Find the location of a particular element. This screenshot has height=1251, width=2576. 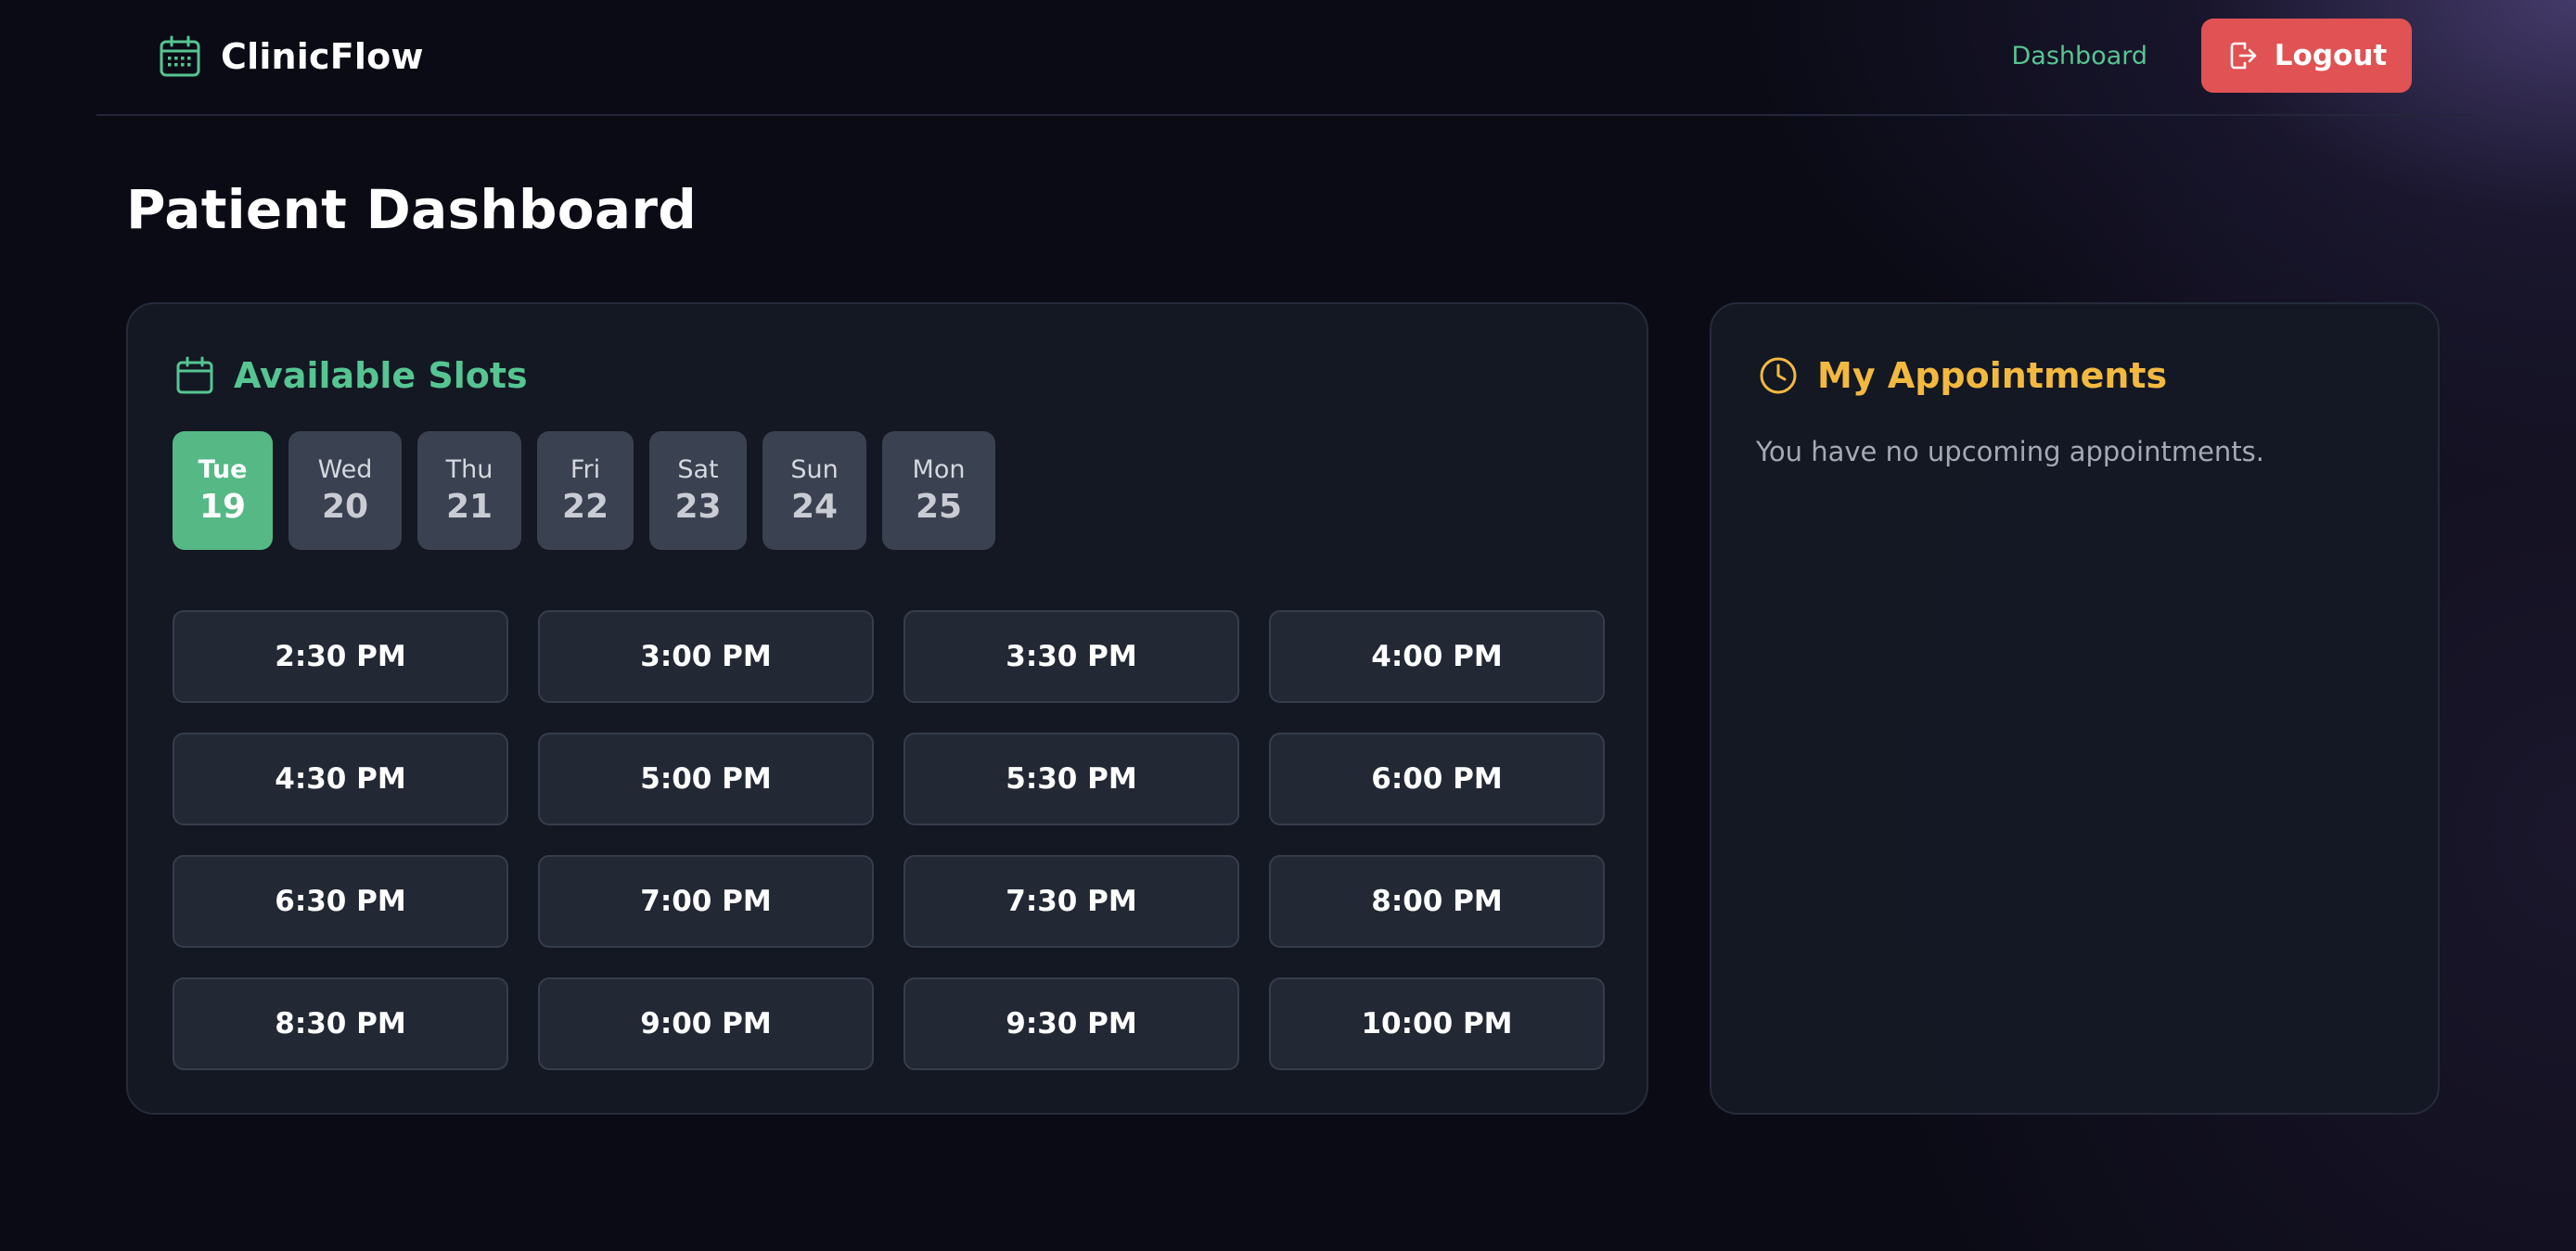

date-pill: Tue 19 is located at coordinates (223, 491).